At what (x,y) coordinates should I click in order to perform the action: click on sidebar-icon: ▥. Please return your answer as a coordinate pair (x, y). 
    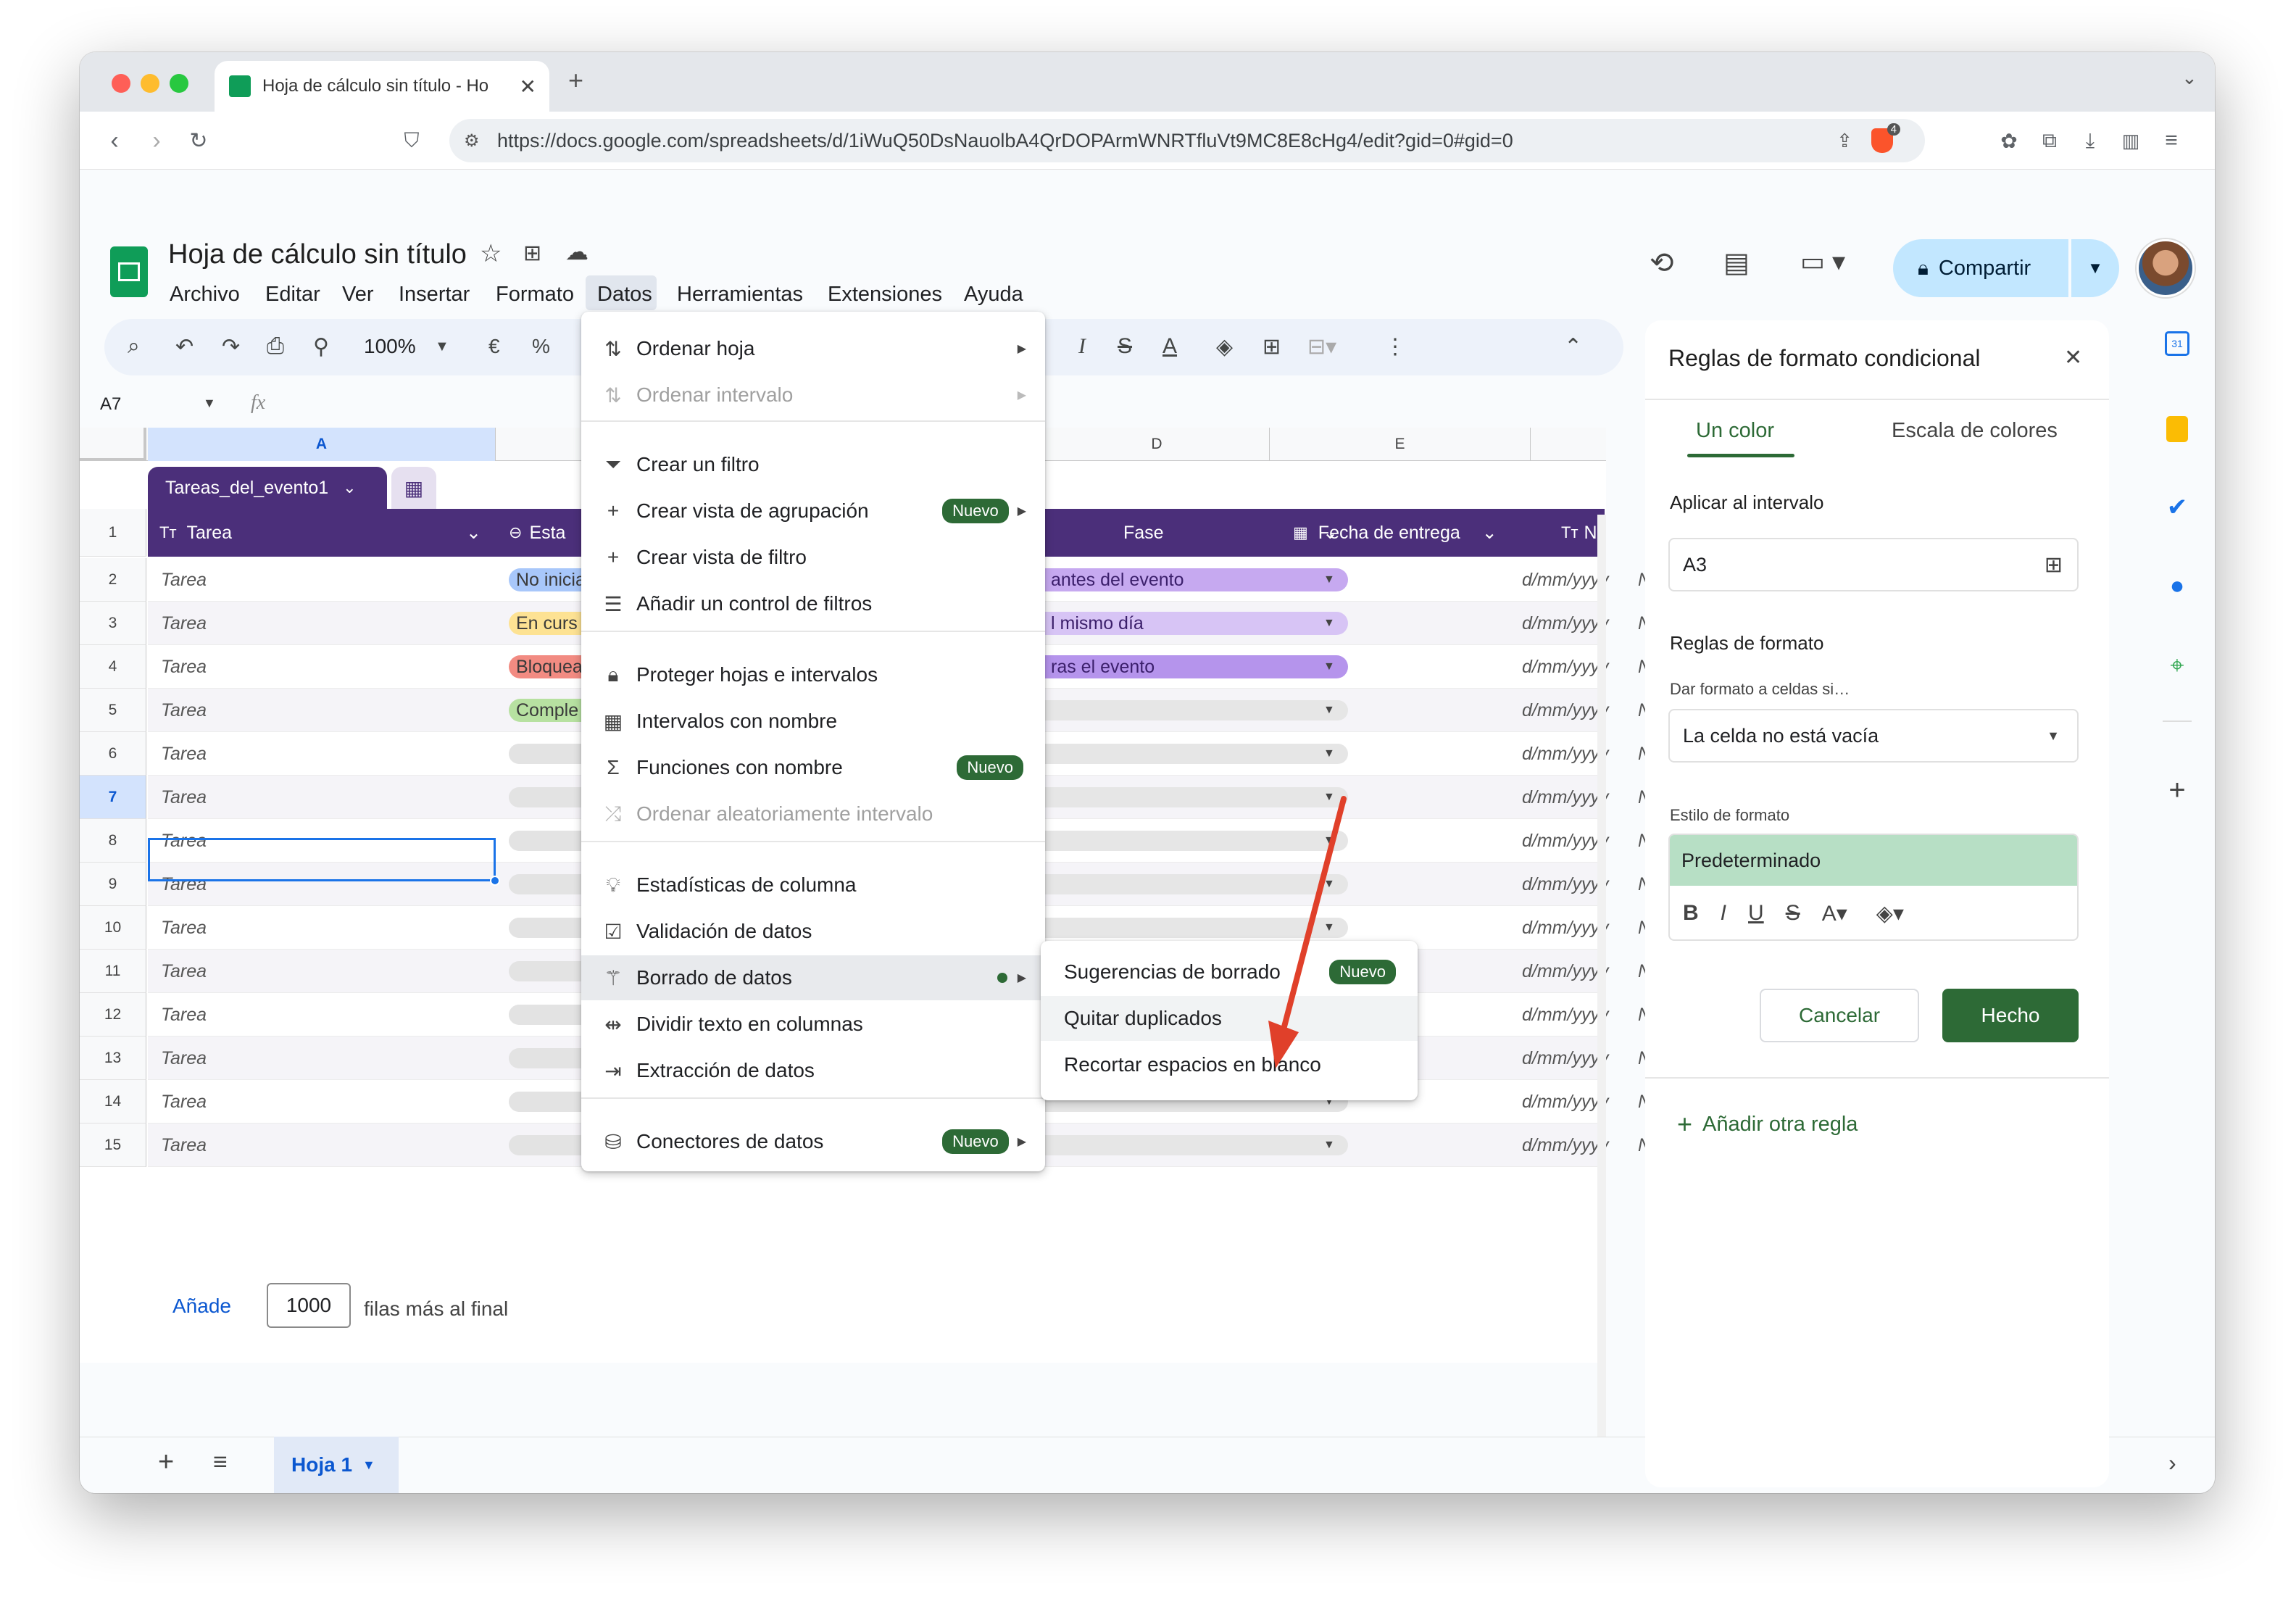
    Looking at the image, I should click on (2131, 141).